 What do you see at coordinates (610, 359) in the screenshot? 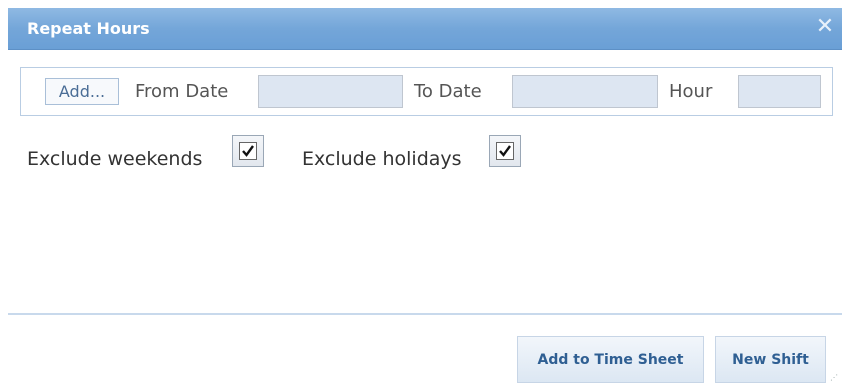
I see `add-to-time-sheet-button: Add to Time Sheet` at bounding box center [610, 359].